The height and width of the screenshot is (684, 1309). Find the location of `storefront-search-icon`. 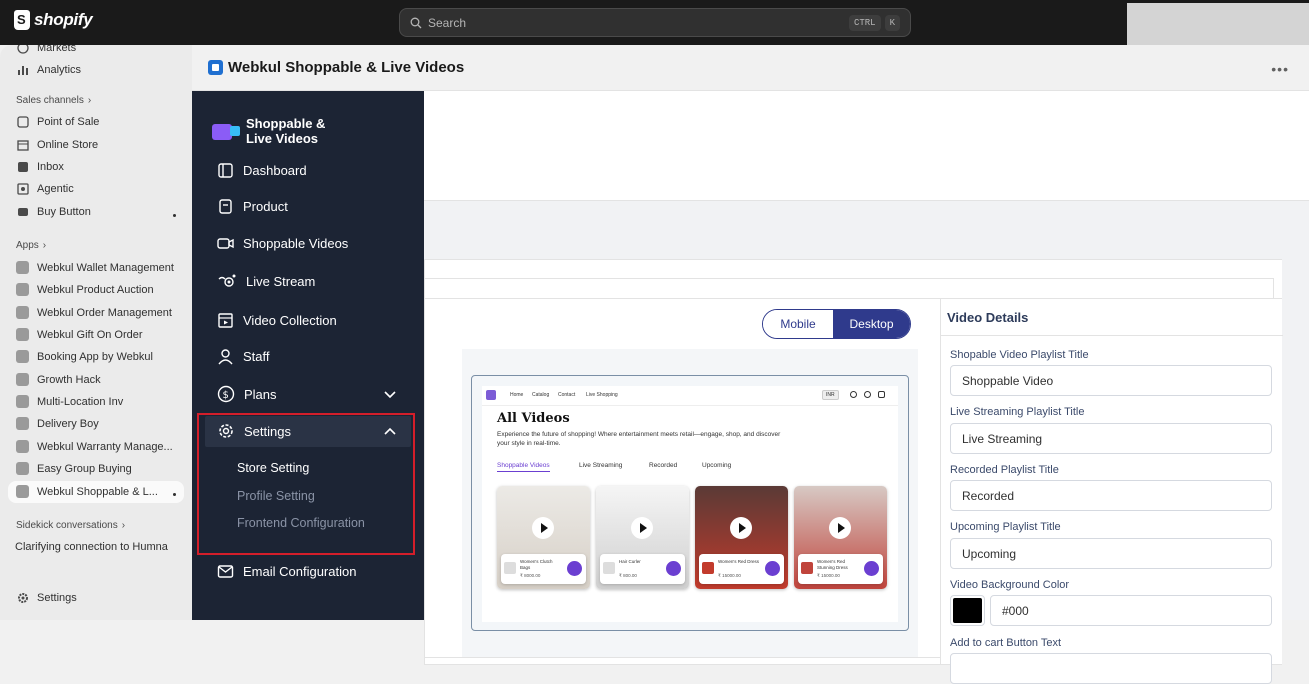

storefront-search-icon is located at coordinates (853, 394).